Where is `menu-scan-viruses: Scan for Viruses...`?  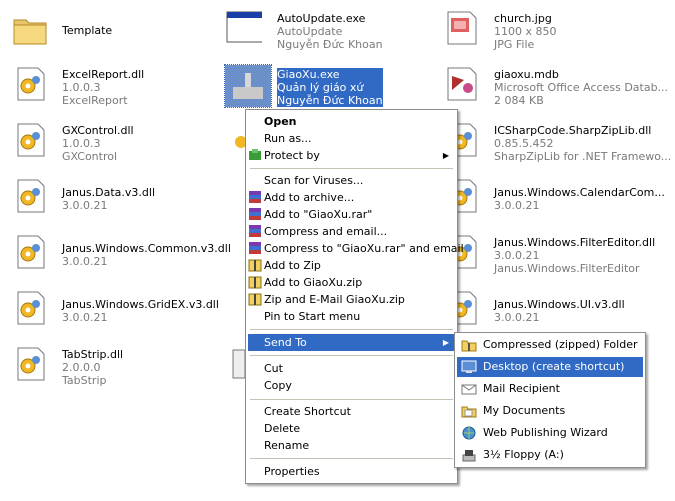
menu-scan-viruses: Scan for Viruses... is located at coordinates (351, 180).